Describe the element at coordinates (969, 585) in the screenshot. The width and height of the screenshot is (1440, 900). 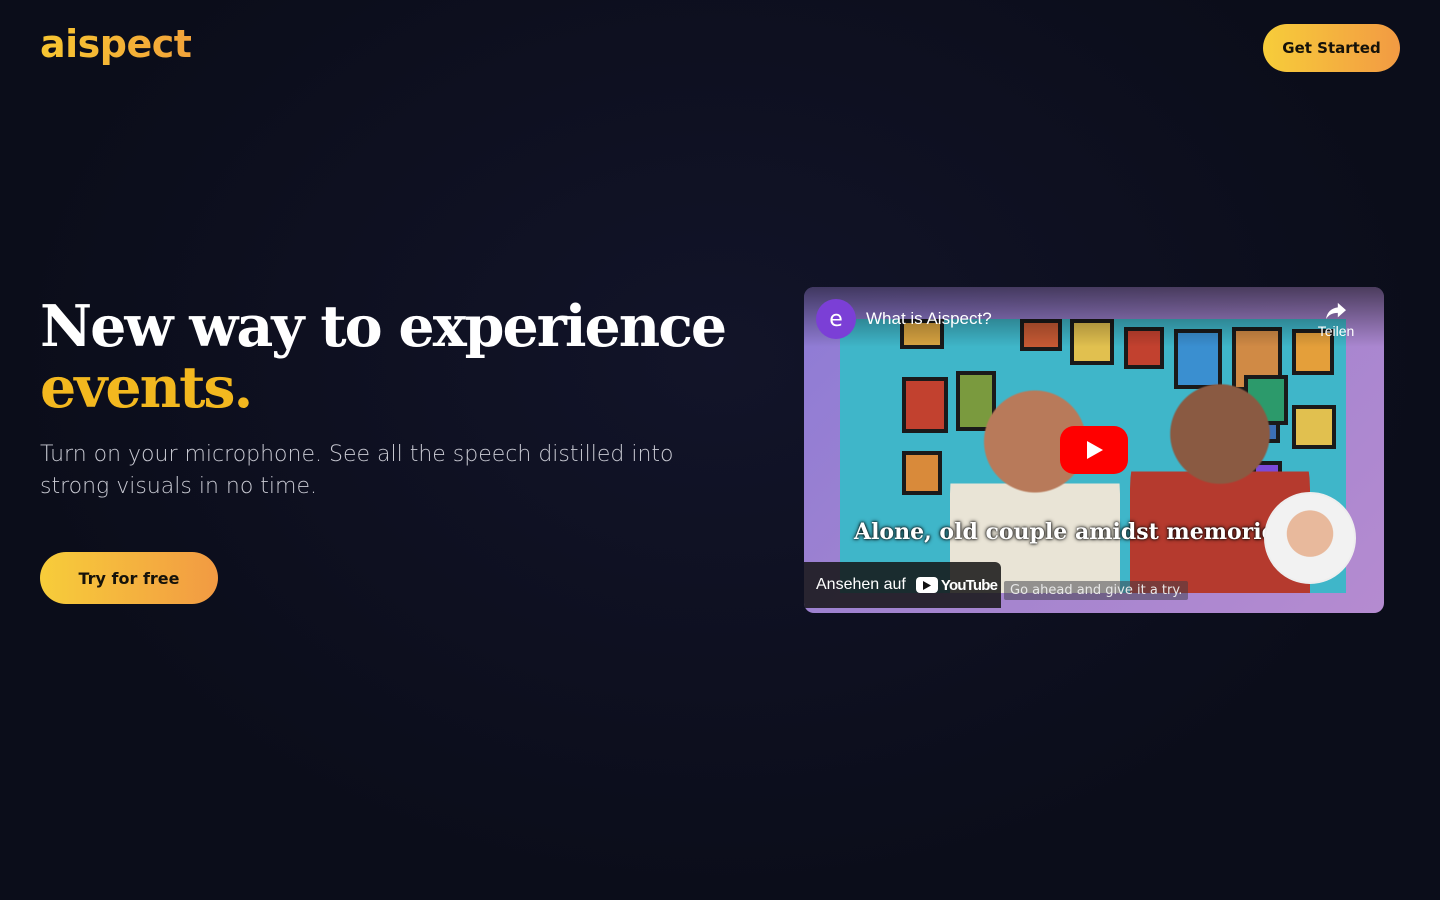
I see `youtube-wordmark: YouTube` at that location.